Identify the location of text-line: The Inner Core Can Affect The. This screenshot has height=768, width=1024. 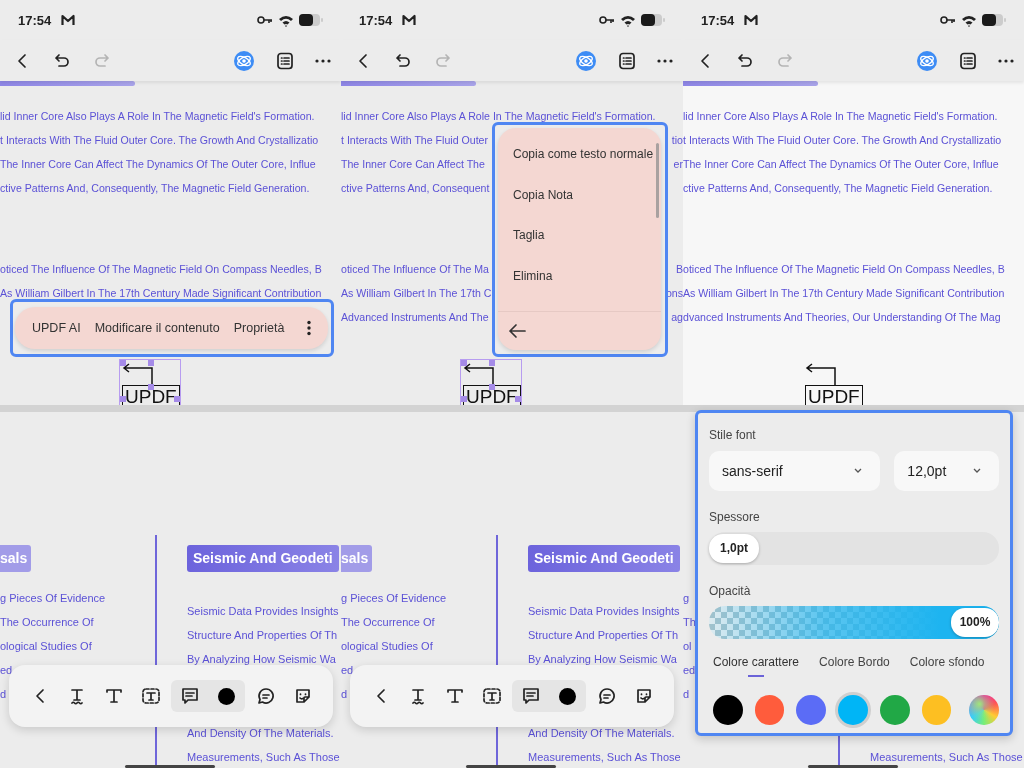
(413, 164).